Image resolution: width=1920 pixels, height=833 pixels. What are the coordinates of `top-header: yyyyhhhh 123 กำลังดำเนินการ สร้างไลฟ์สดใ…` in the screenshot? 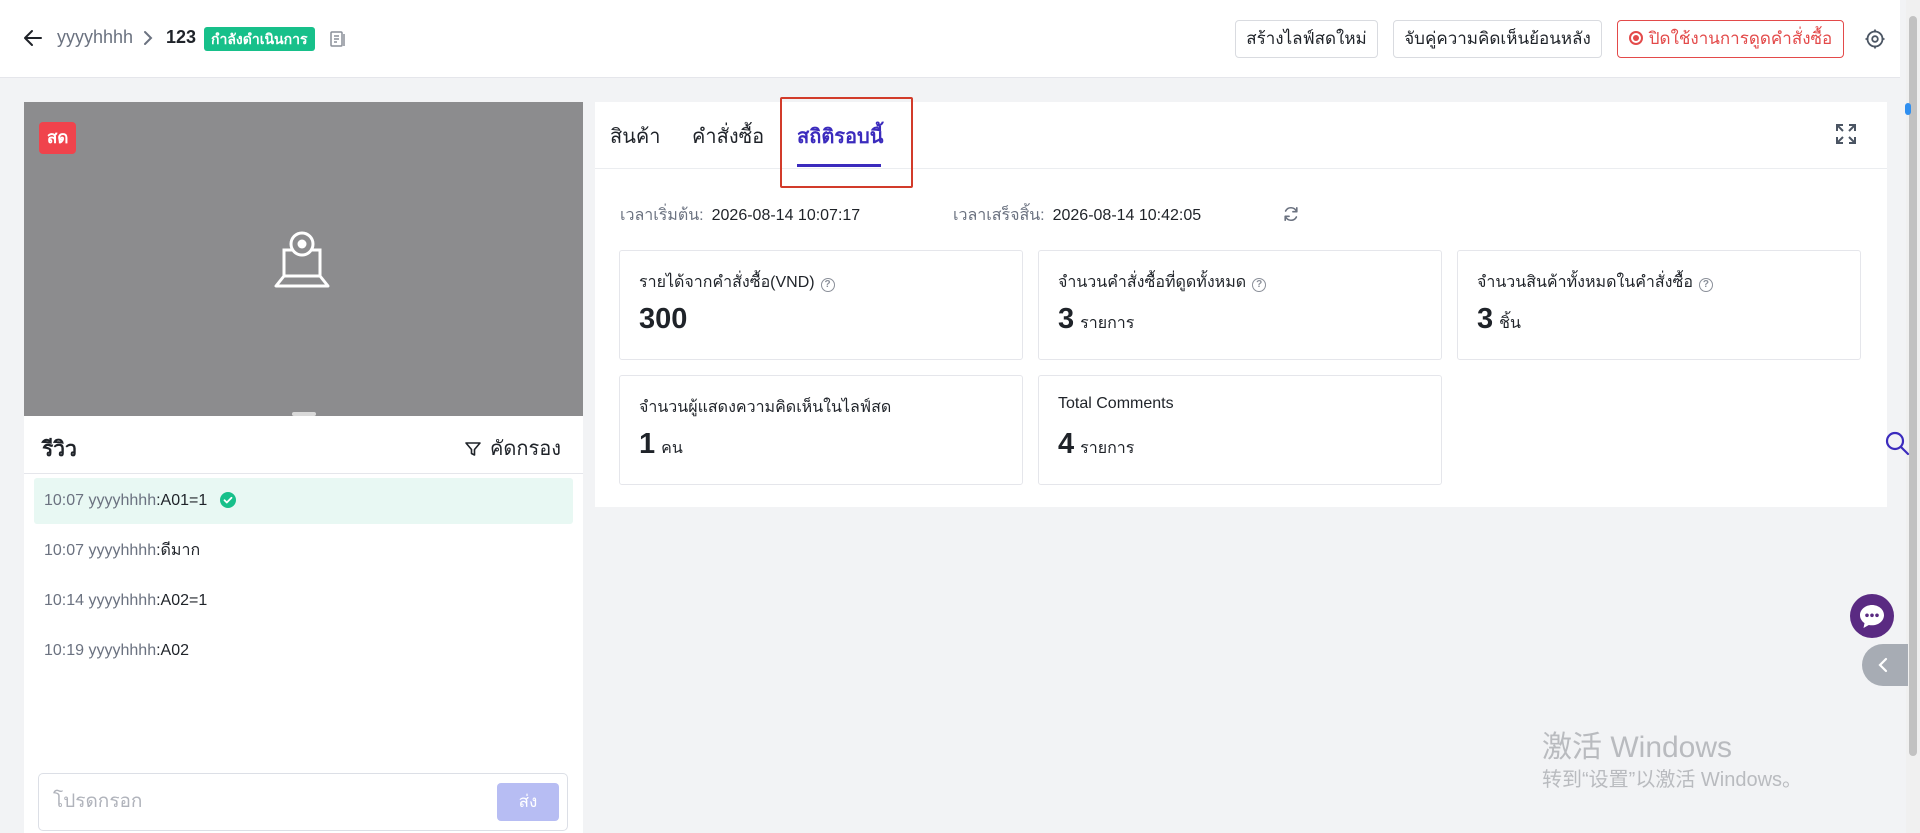 It's located at (950, 39).